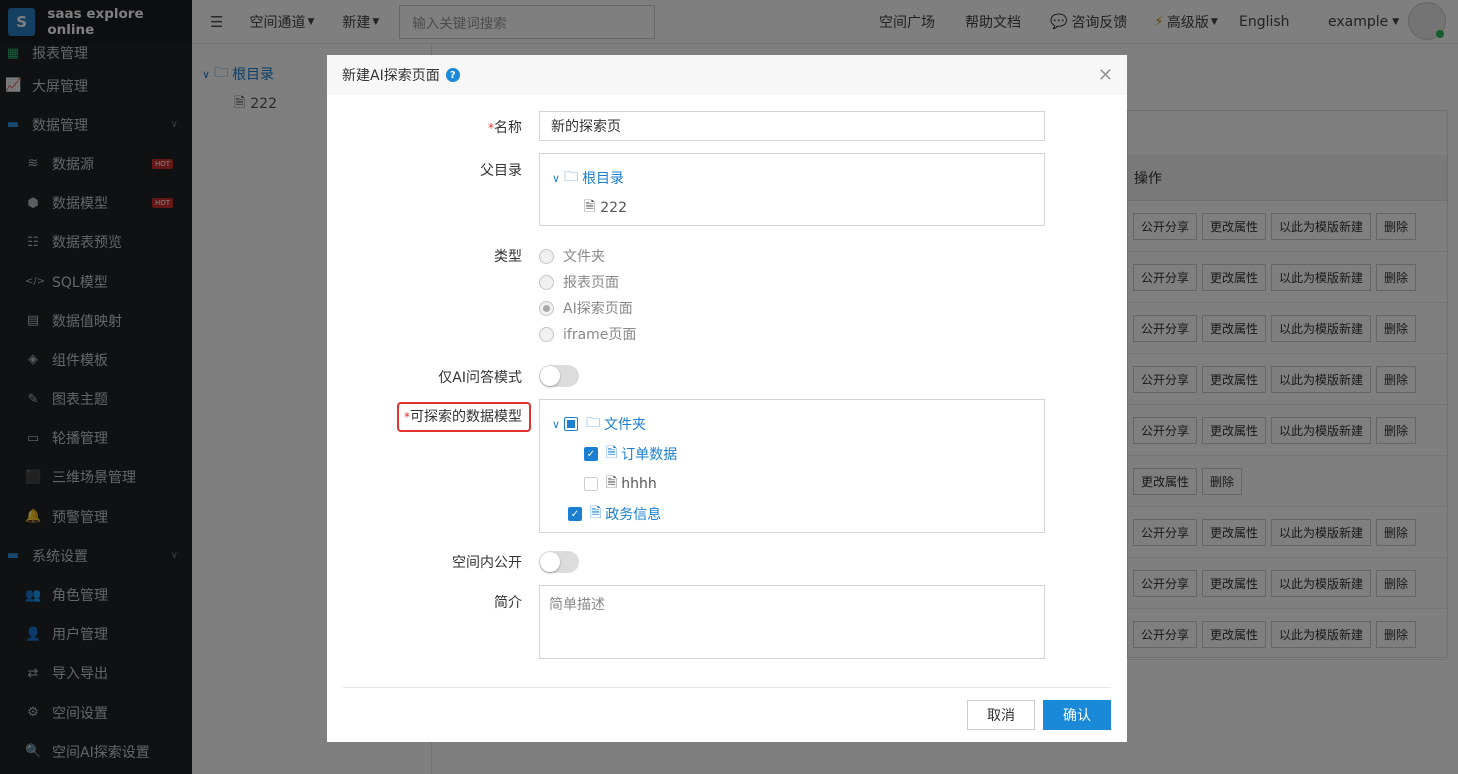 This screenshot has height=774, width=1458. Describe the element at coordinates (792, 622) in the screenshot. I see `description-textarea: 简单描述` at that location.